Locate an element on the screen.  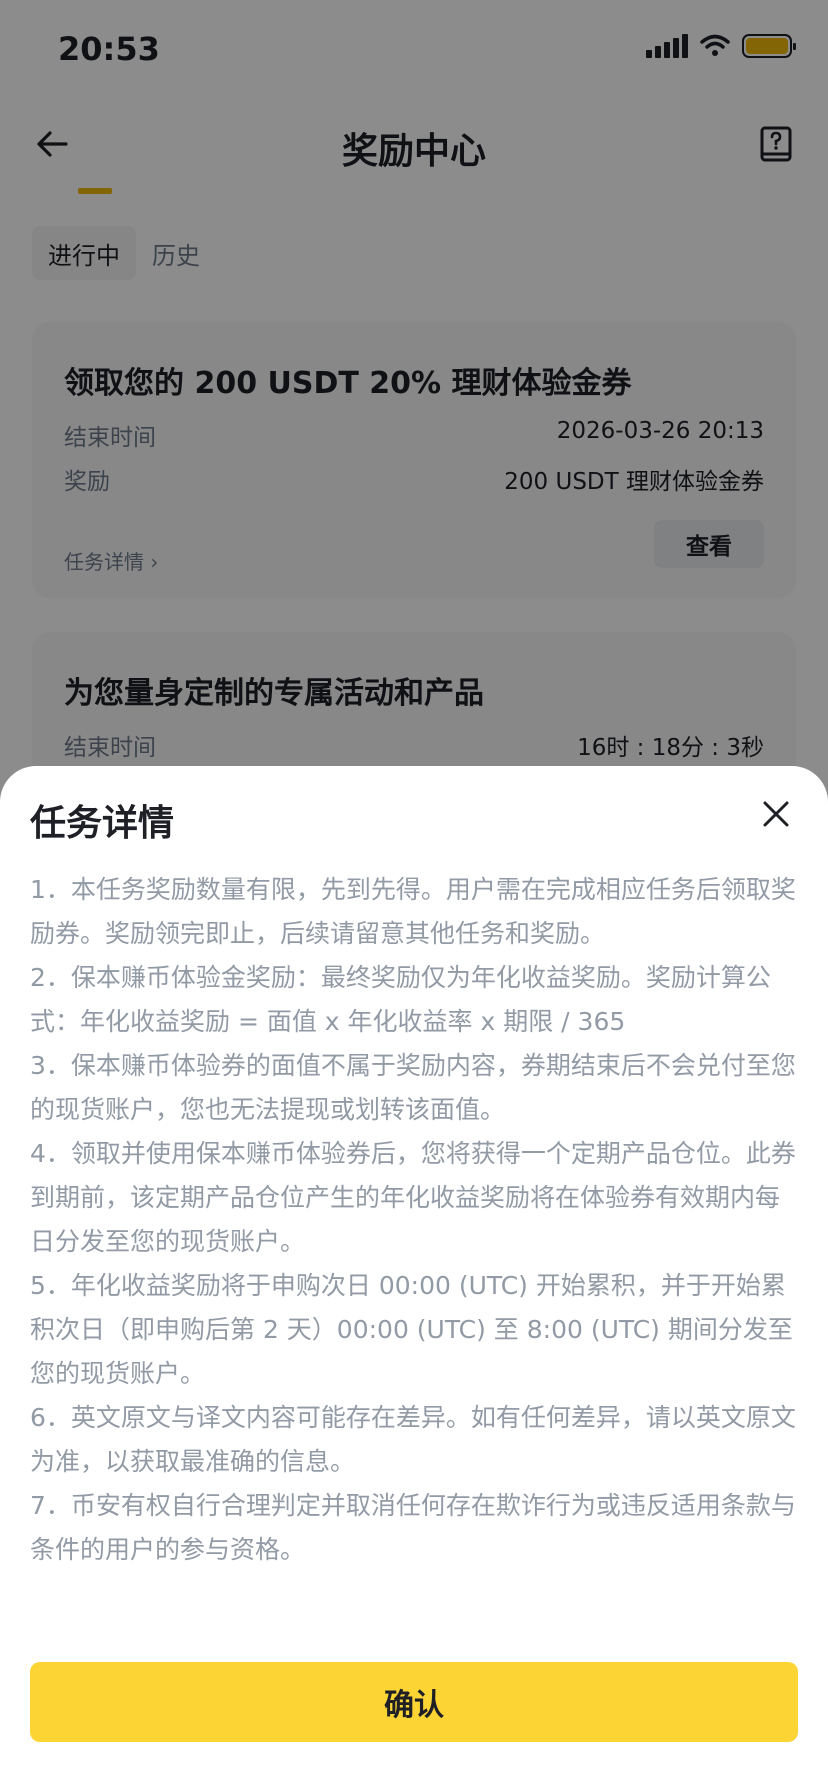
close-icon is located at coordinates (776, 814).